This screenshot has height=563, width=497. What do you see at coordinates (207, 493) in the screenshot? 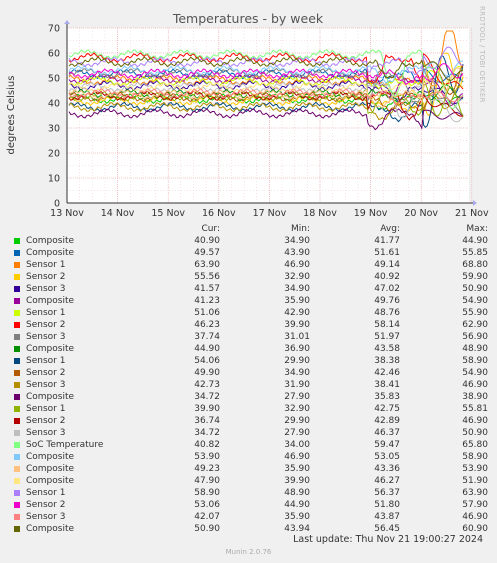
I see `legend-cur: 58.90` at bounding box center [207, 493].